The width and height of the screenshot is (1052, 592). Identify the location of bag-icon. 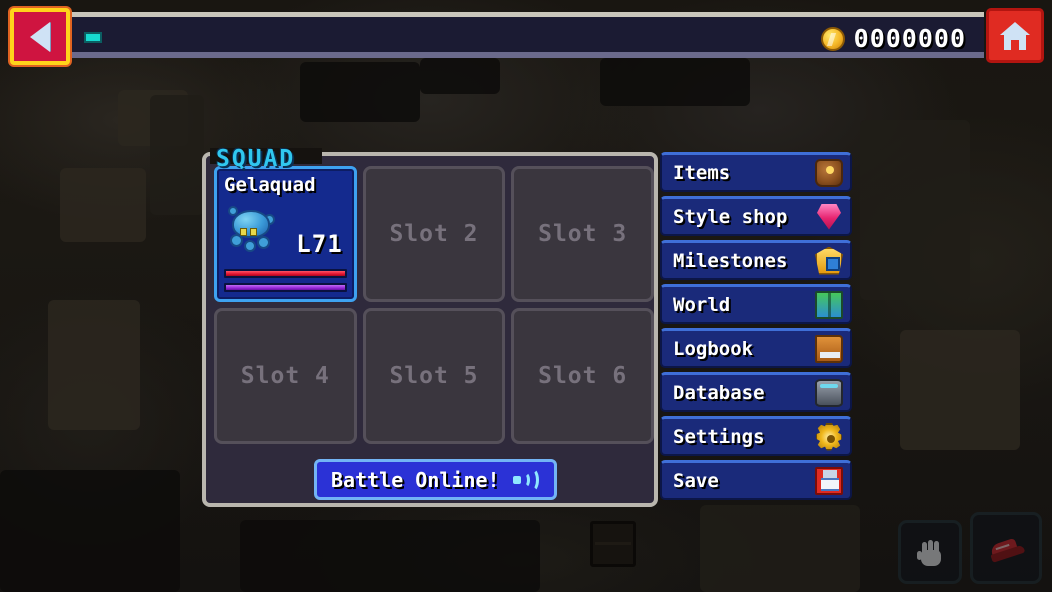
(829, 172).